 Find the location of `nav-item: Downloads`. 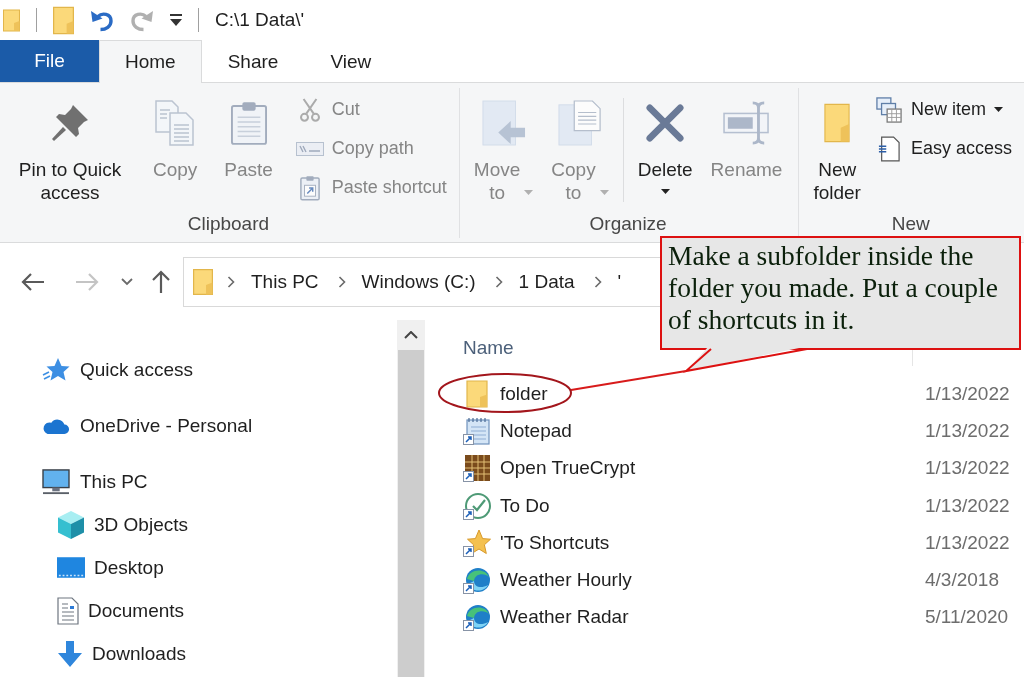

nav-item: Downloads is located at coordinates (121, 653).